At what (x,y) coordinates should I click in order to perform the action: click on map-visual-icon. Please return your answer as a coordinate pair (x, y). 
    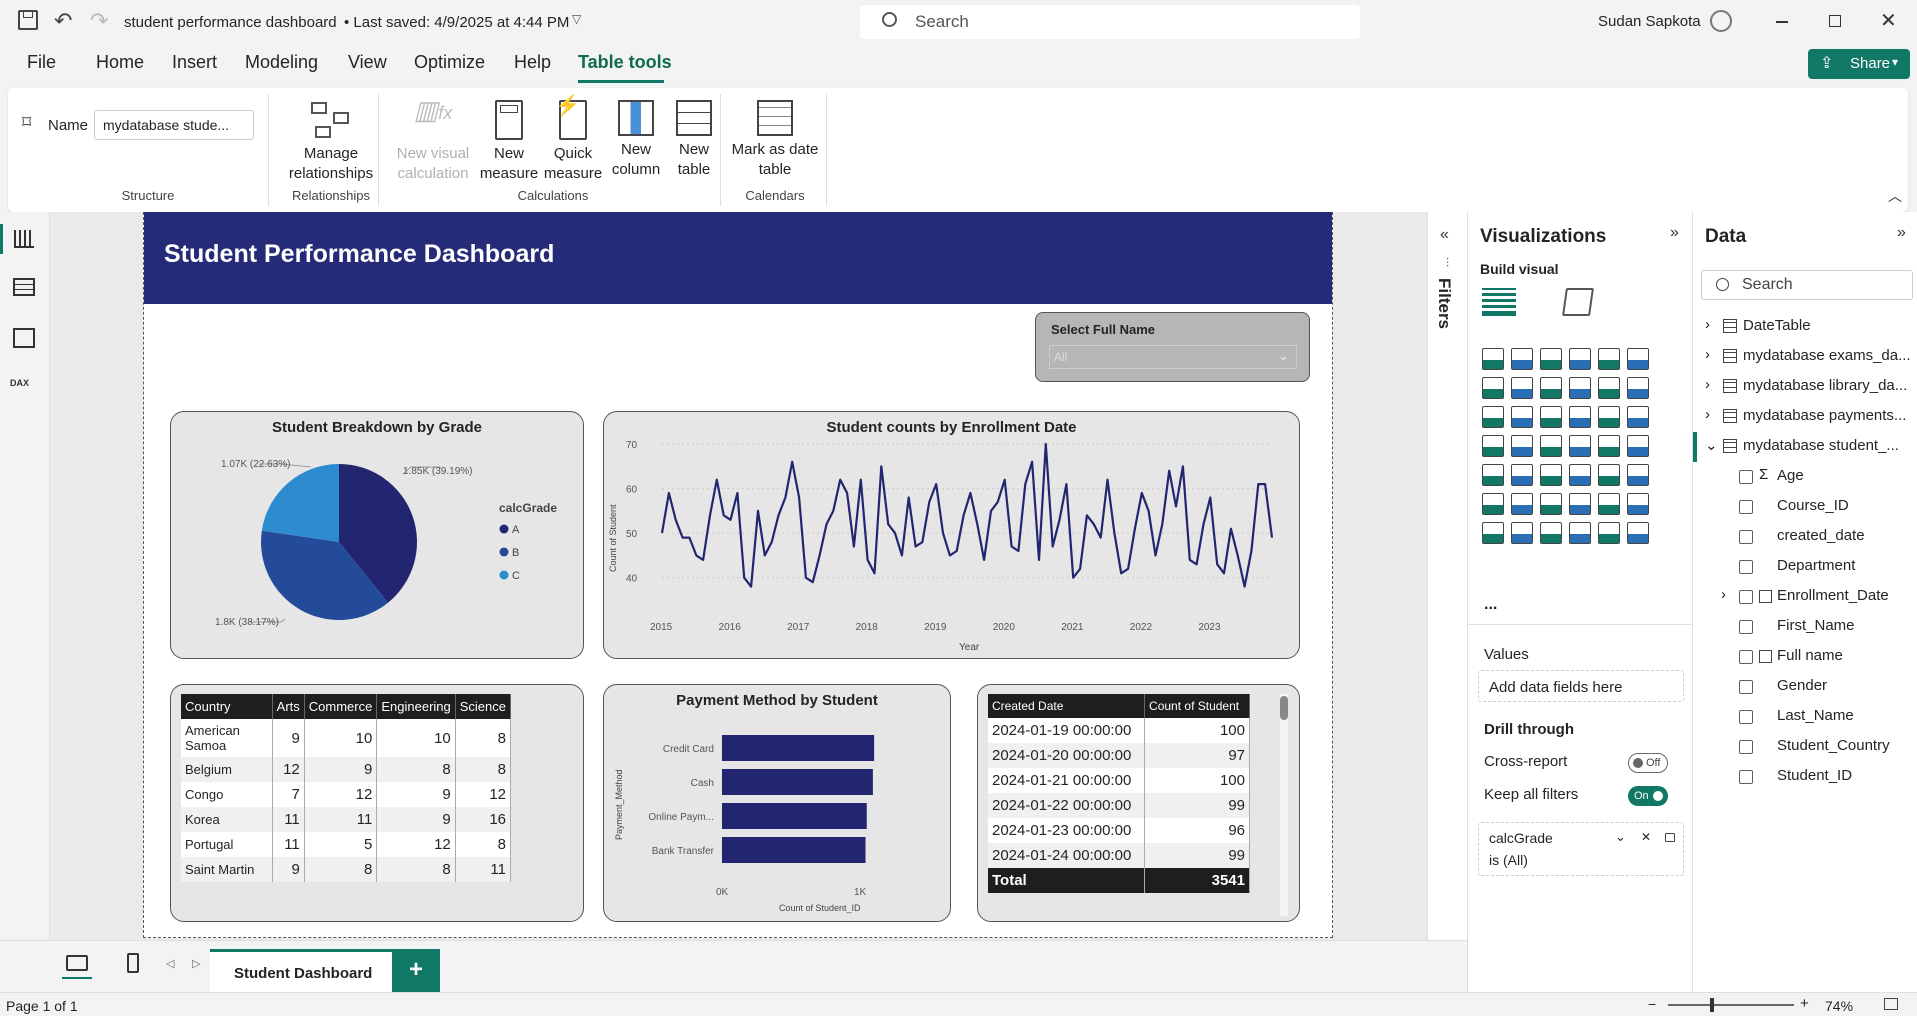
    Looking at the image, I should click on (1522, 446).